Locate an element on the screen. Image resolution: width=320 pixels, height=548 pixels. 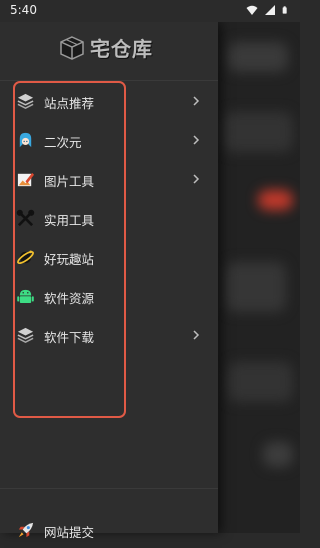
menu-item-label: 好玩趣站 is located at coordinates (69, 259).